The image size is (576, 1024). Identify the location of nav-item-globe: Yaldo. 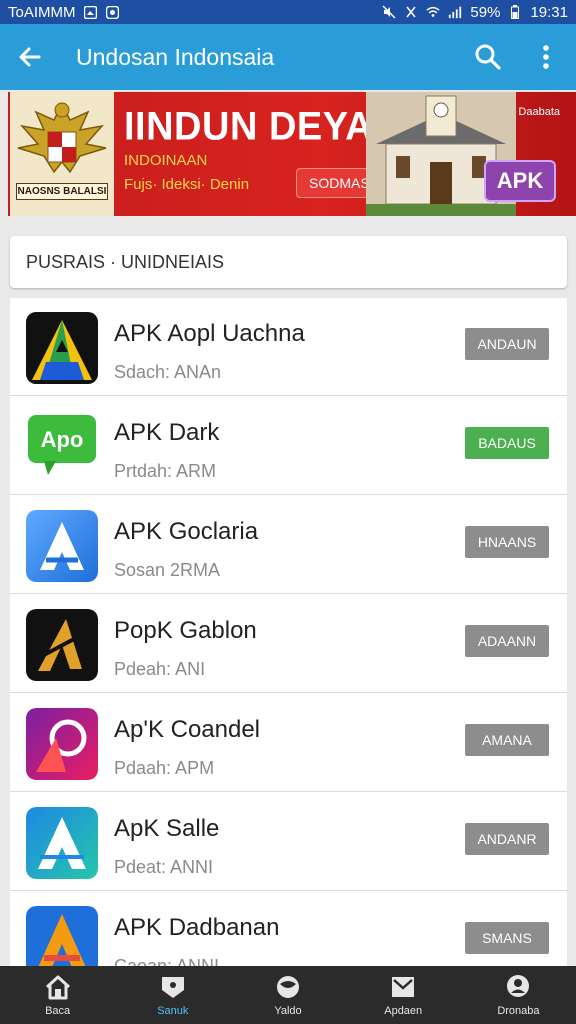
(287, 995).